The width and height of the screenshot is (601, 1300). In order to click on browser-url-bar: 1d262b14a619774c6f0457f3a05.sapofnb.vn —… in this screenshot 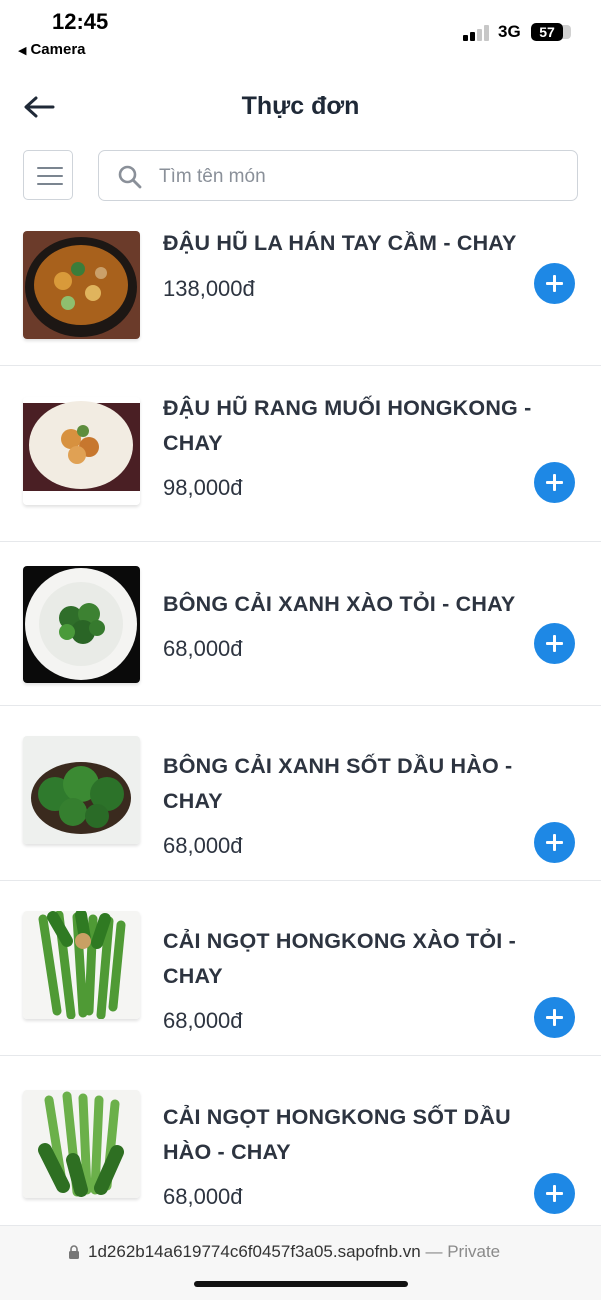, I will do `click(300, 1263)`.